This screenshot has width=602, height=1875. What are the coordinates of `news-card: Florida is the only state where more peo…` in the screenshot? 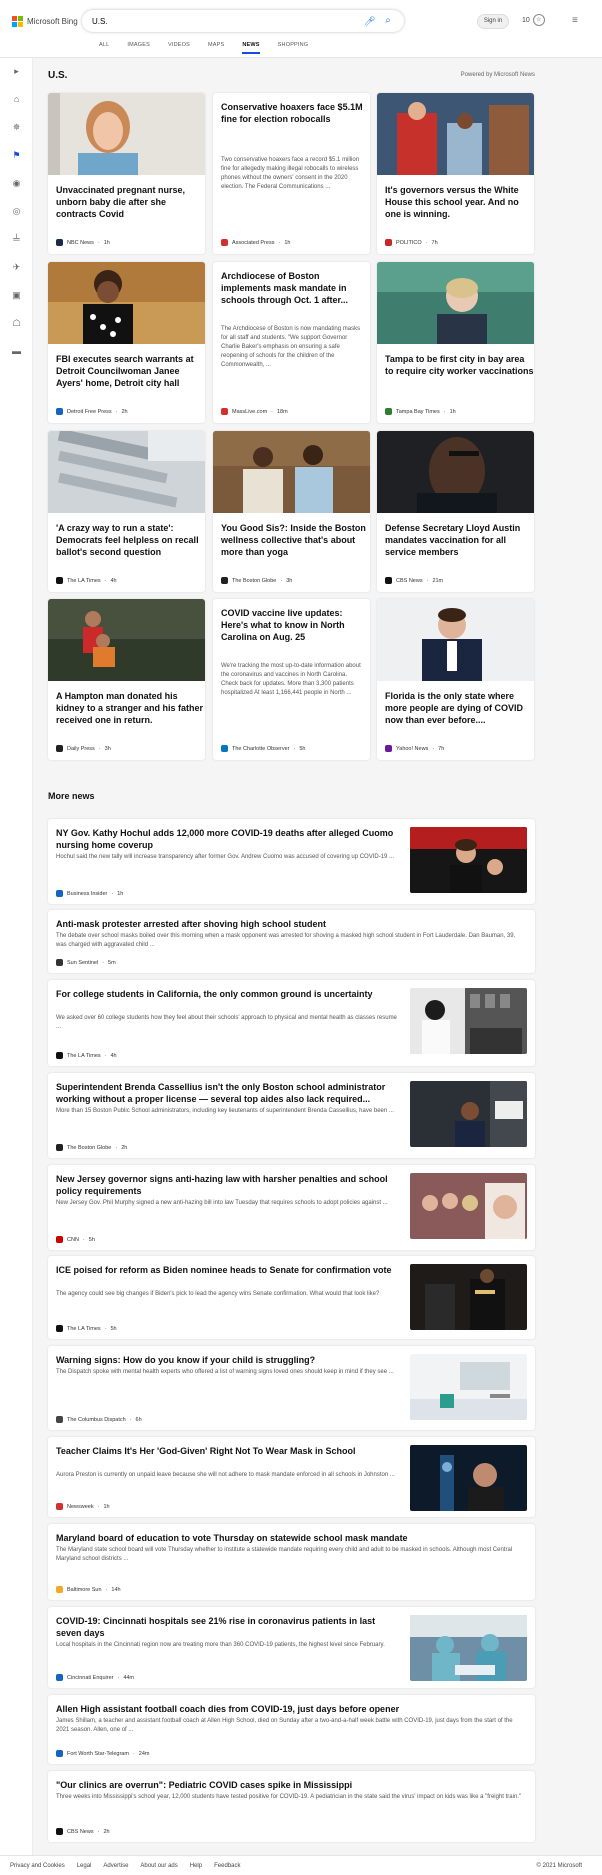 It's located at (455, 679).